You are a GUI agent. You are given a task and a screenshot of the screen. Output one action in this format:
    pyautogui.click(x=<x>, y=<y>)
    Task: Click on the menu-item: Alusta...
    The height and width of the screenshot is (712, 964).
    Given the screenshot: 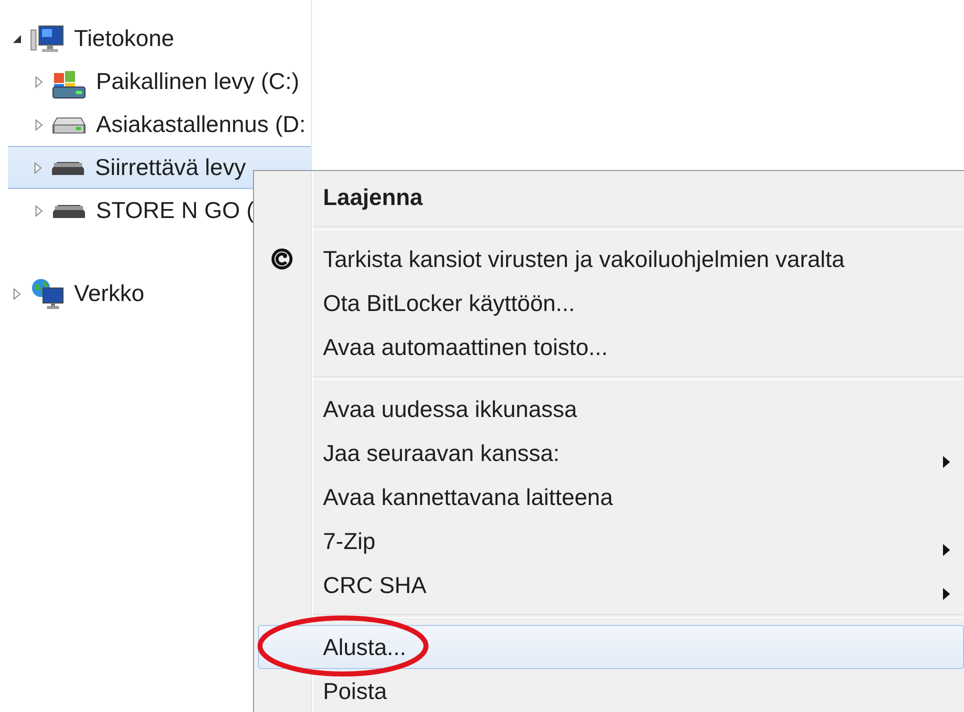 What is the action you would take?
    pyautogui.click(x=611, y=647)
    